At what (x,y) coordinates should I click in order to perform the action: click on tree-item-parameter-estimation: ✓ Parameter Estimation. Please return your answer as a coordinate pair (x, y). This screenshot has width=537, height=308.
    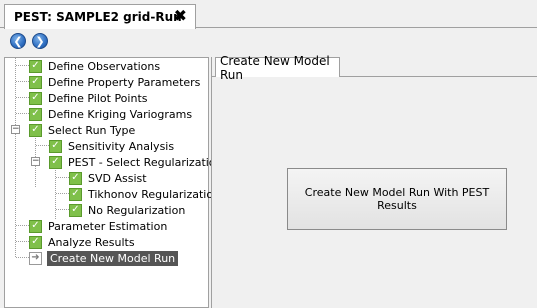
    Looking at the image, I should click on (98, 226).